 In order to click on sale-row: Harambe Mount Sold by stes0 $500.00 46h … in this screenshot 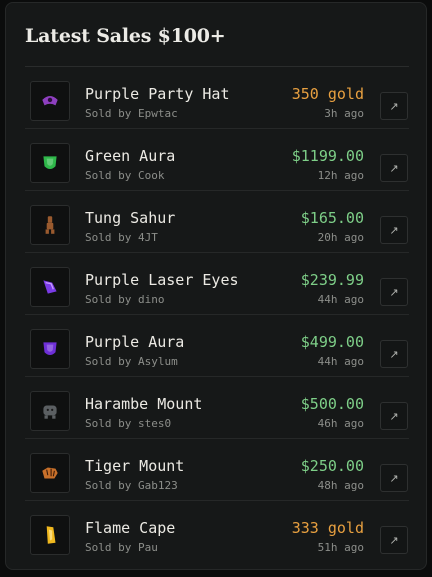, I will do `click(217, 408)`.